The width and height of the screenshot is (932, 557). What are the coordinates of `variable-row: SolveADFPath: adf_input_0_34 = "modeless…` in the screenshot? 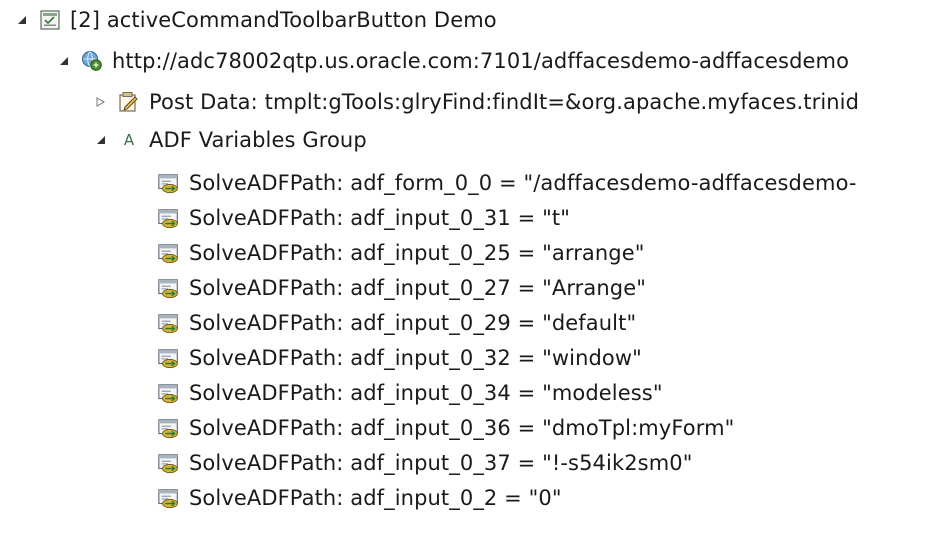 It's located at (410, 393).